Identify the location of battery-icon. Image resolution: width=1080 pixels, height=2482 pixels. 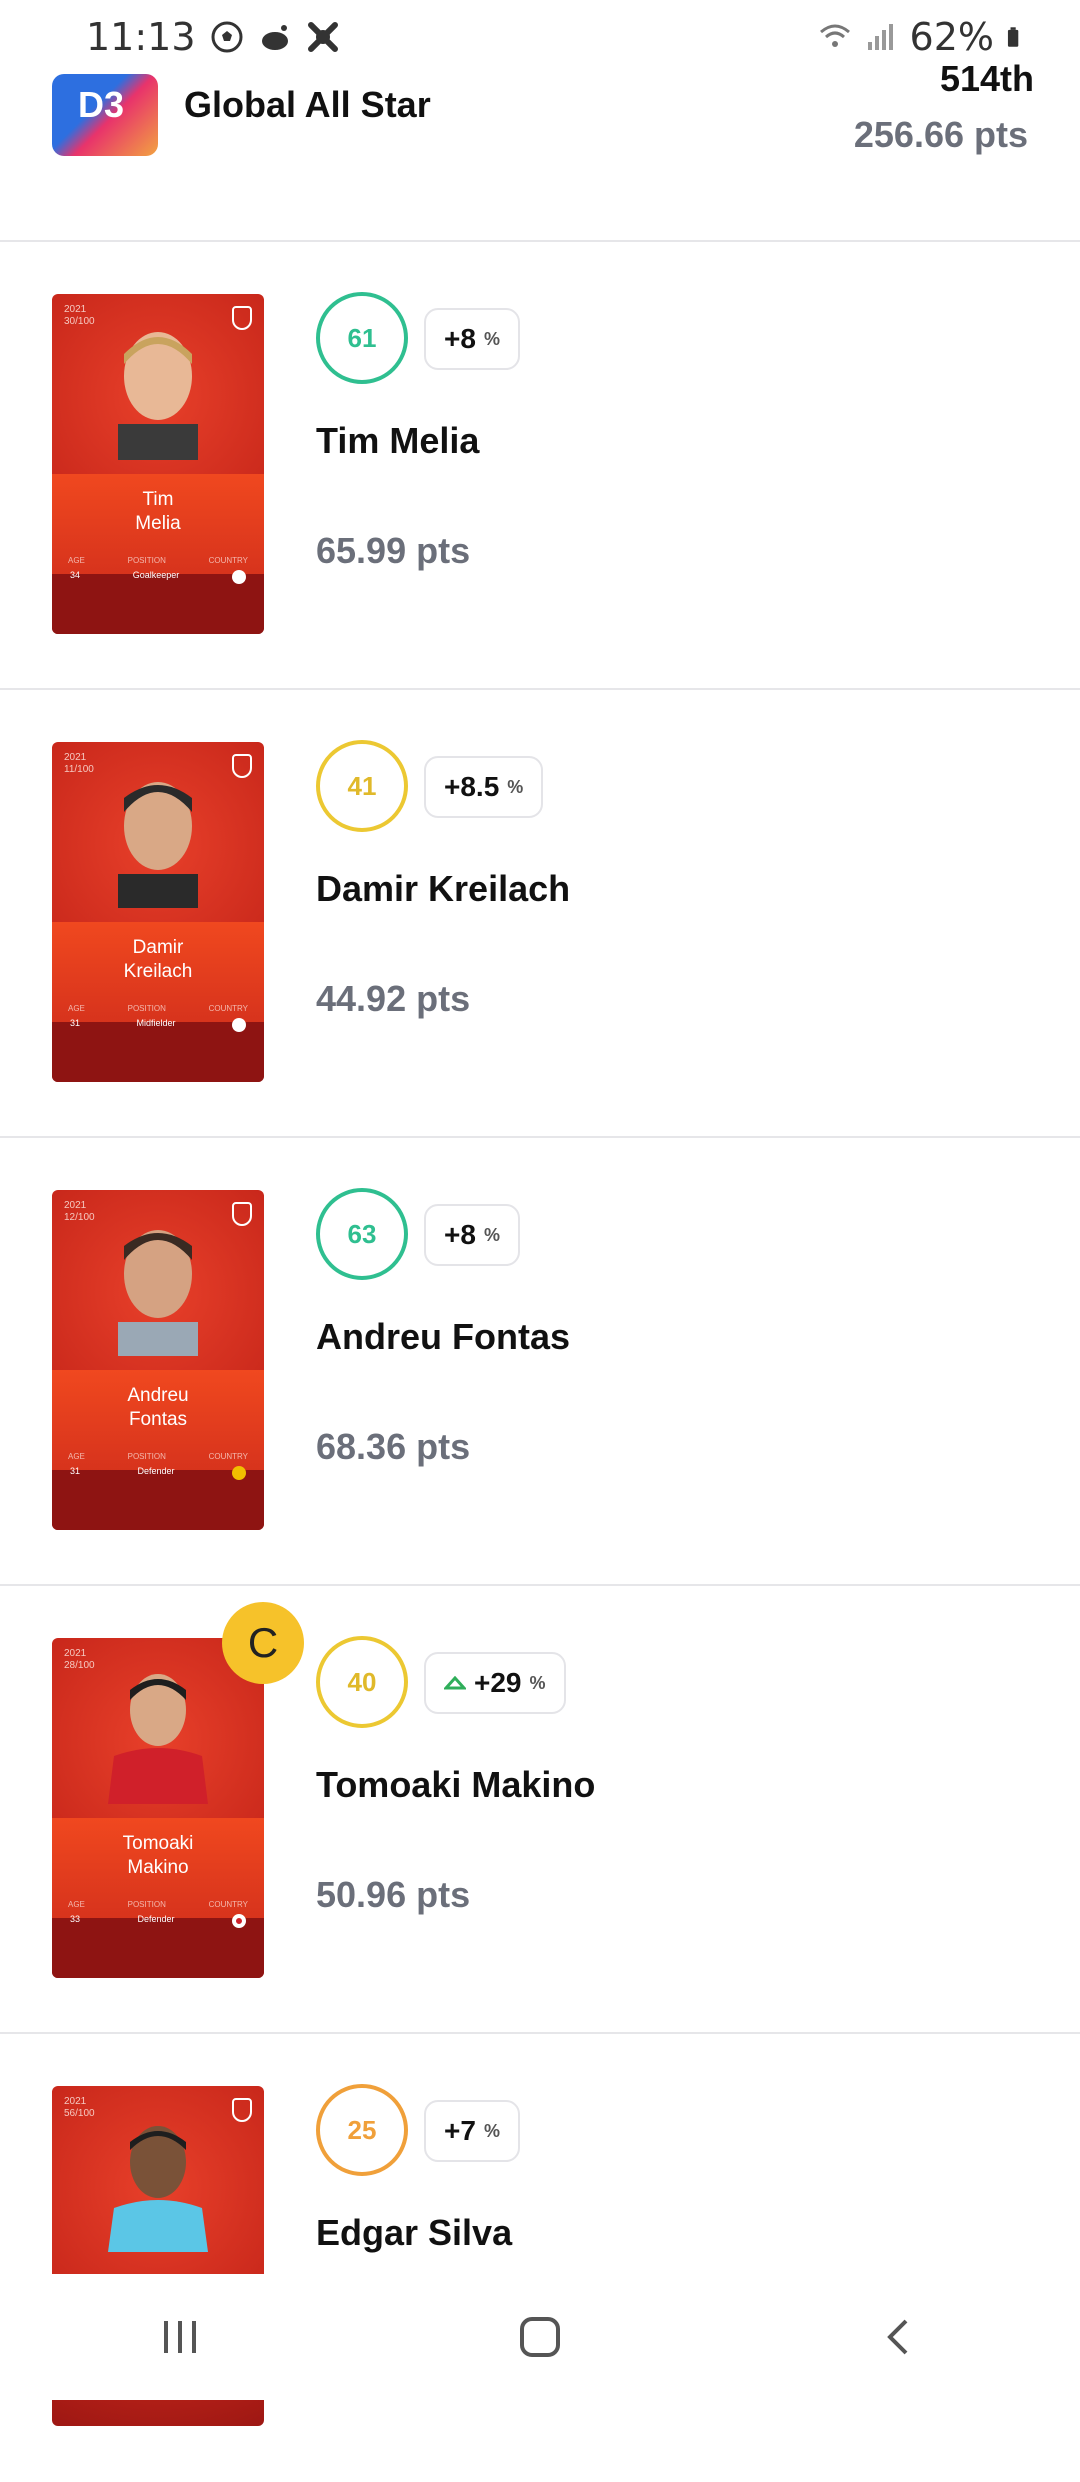
(1013, 37).